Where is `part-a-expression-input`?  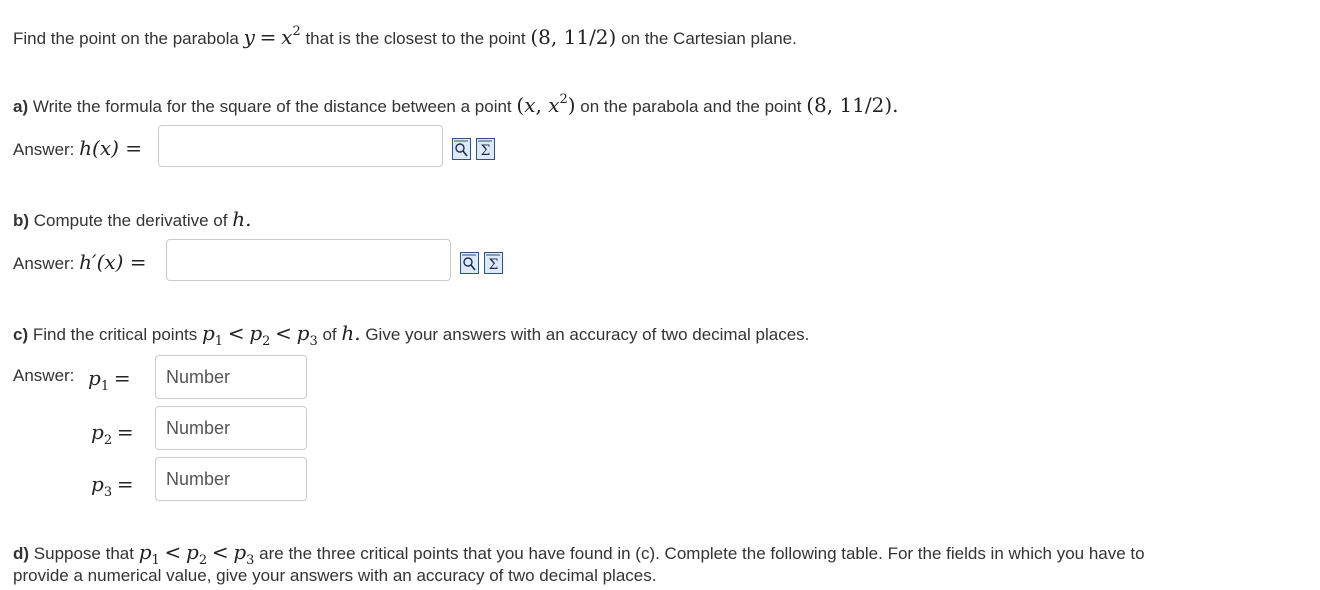 part-a-expression-input is located at coordinates (300, 146).